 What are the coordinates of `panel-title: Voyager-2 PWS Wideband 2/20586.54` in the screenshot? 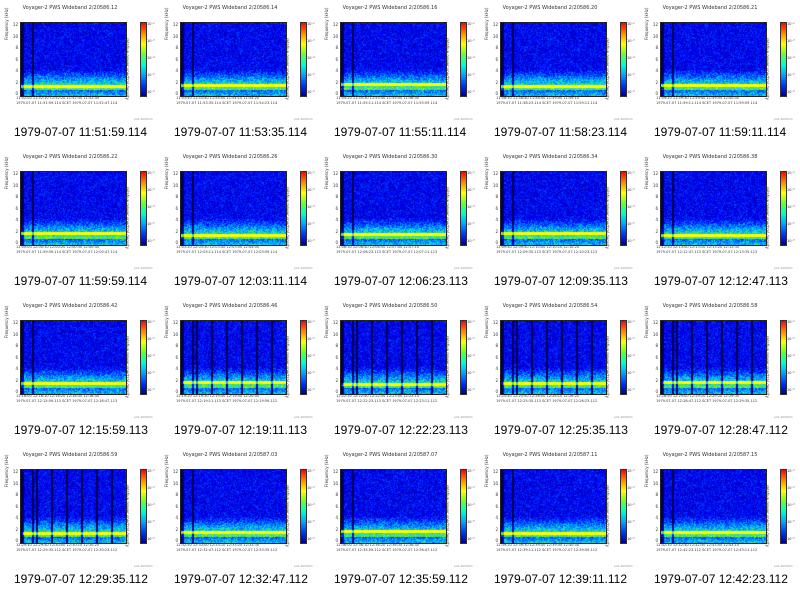 It's located at (550, 306).